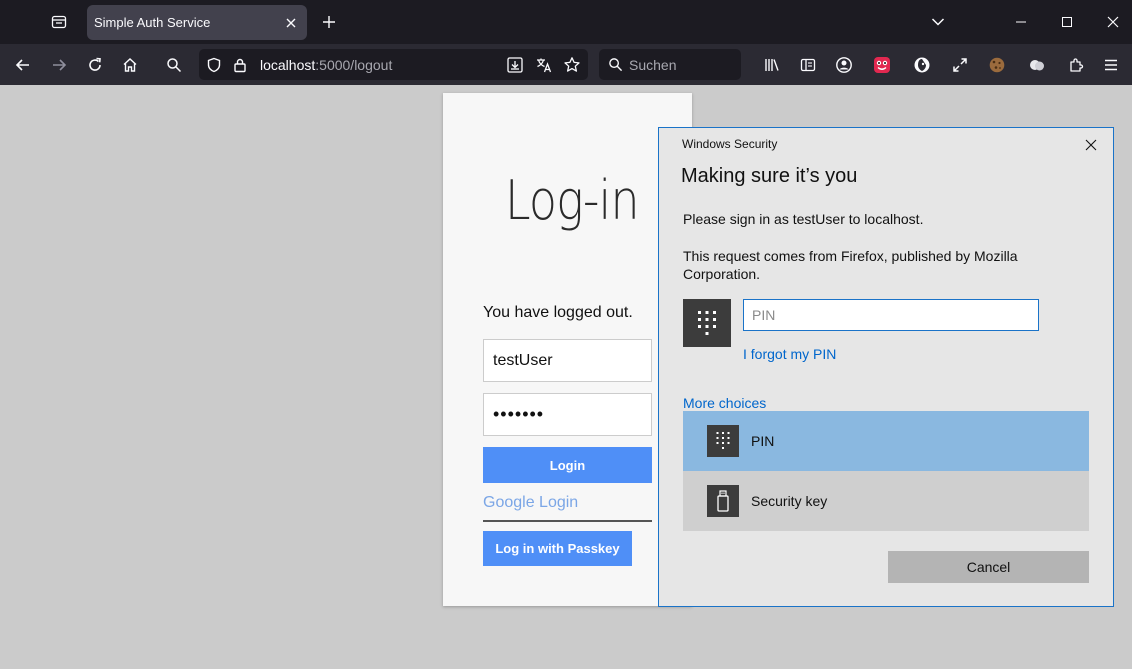 The image size is (1132, 669). I want to click on extension-cloud-button, so click(1037, 65).